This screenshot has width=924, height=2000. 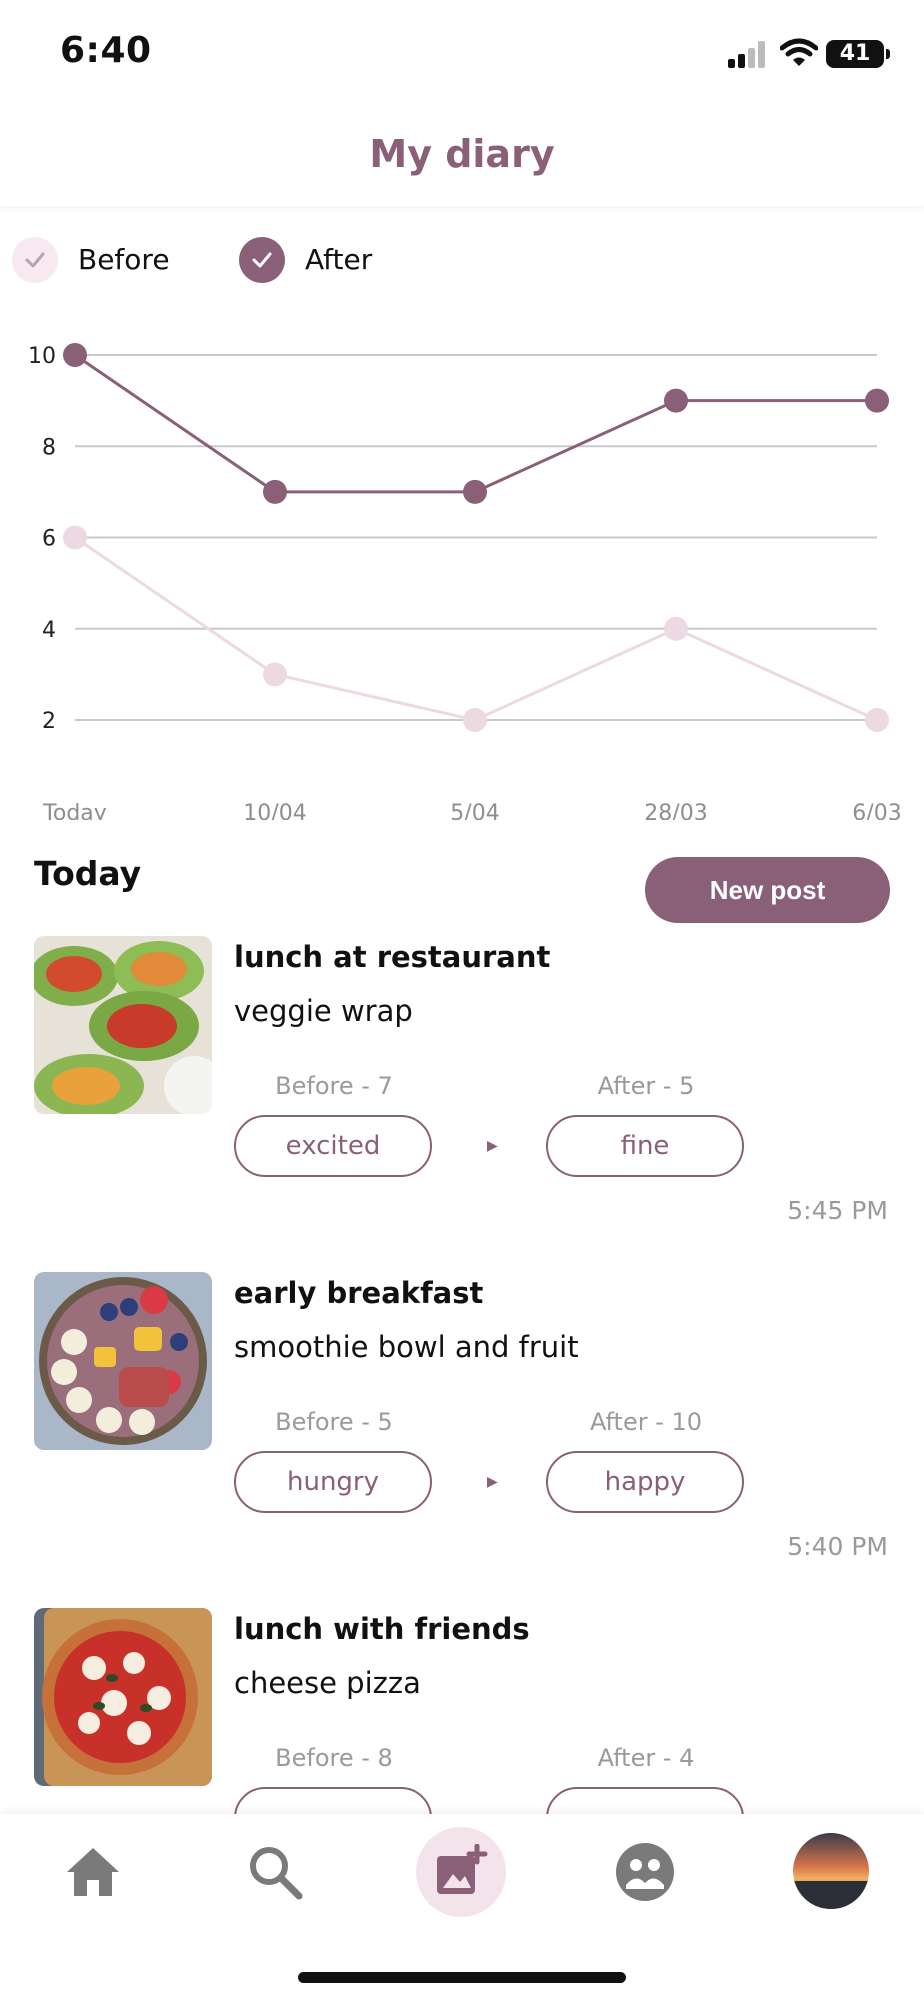 I want to click on after-mood-tag: happy, so click(x=645, y=1482).